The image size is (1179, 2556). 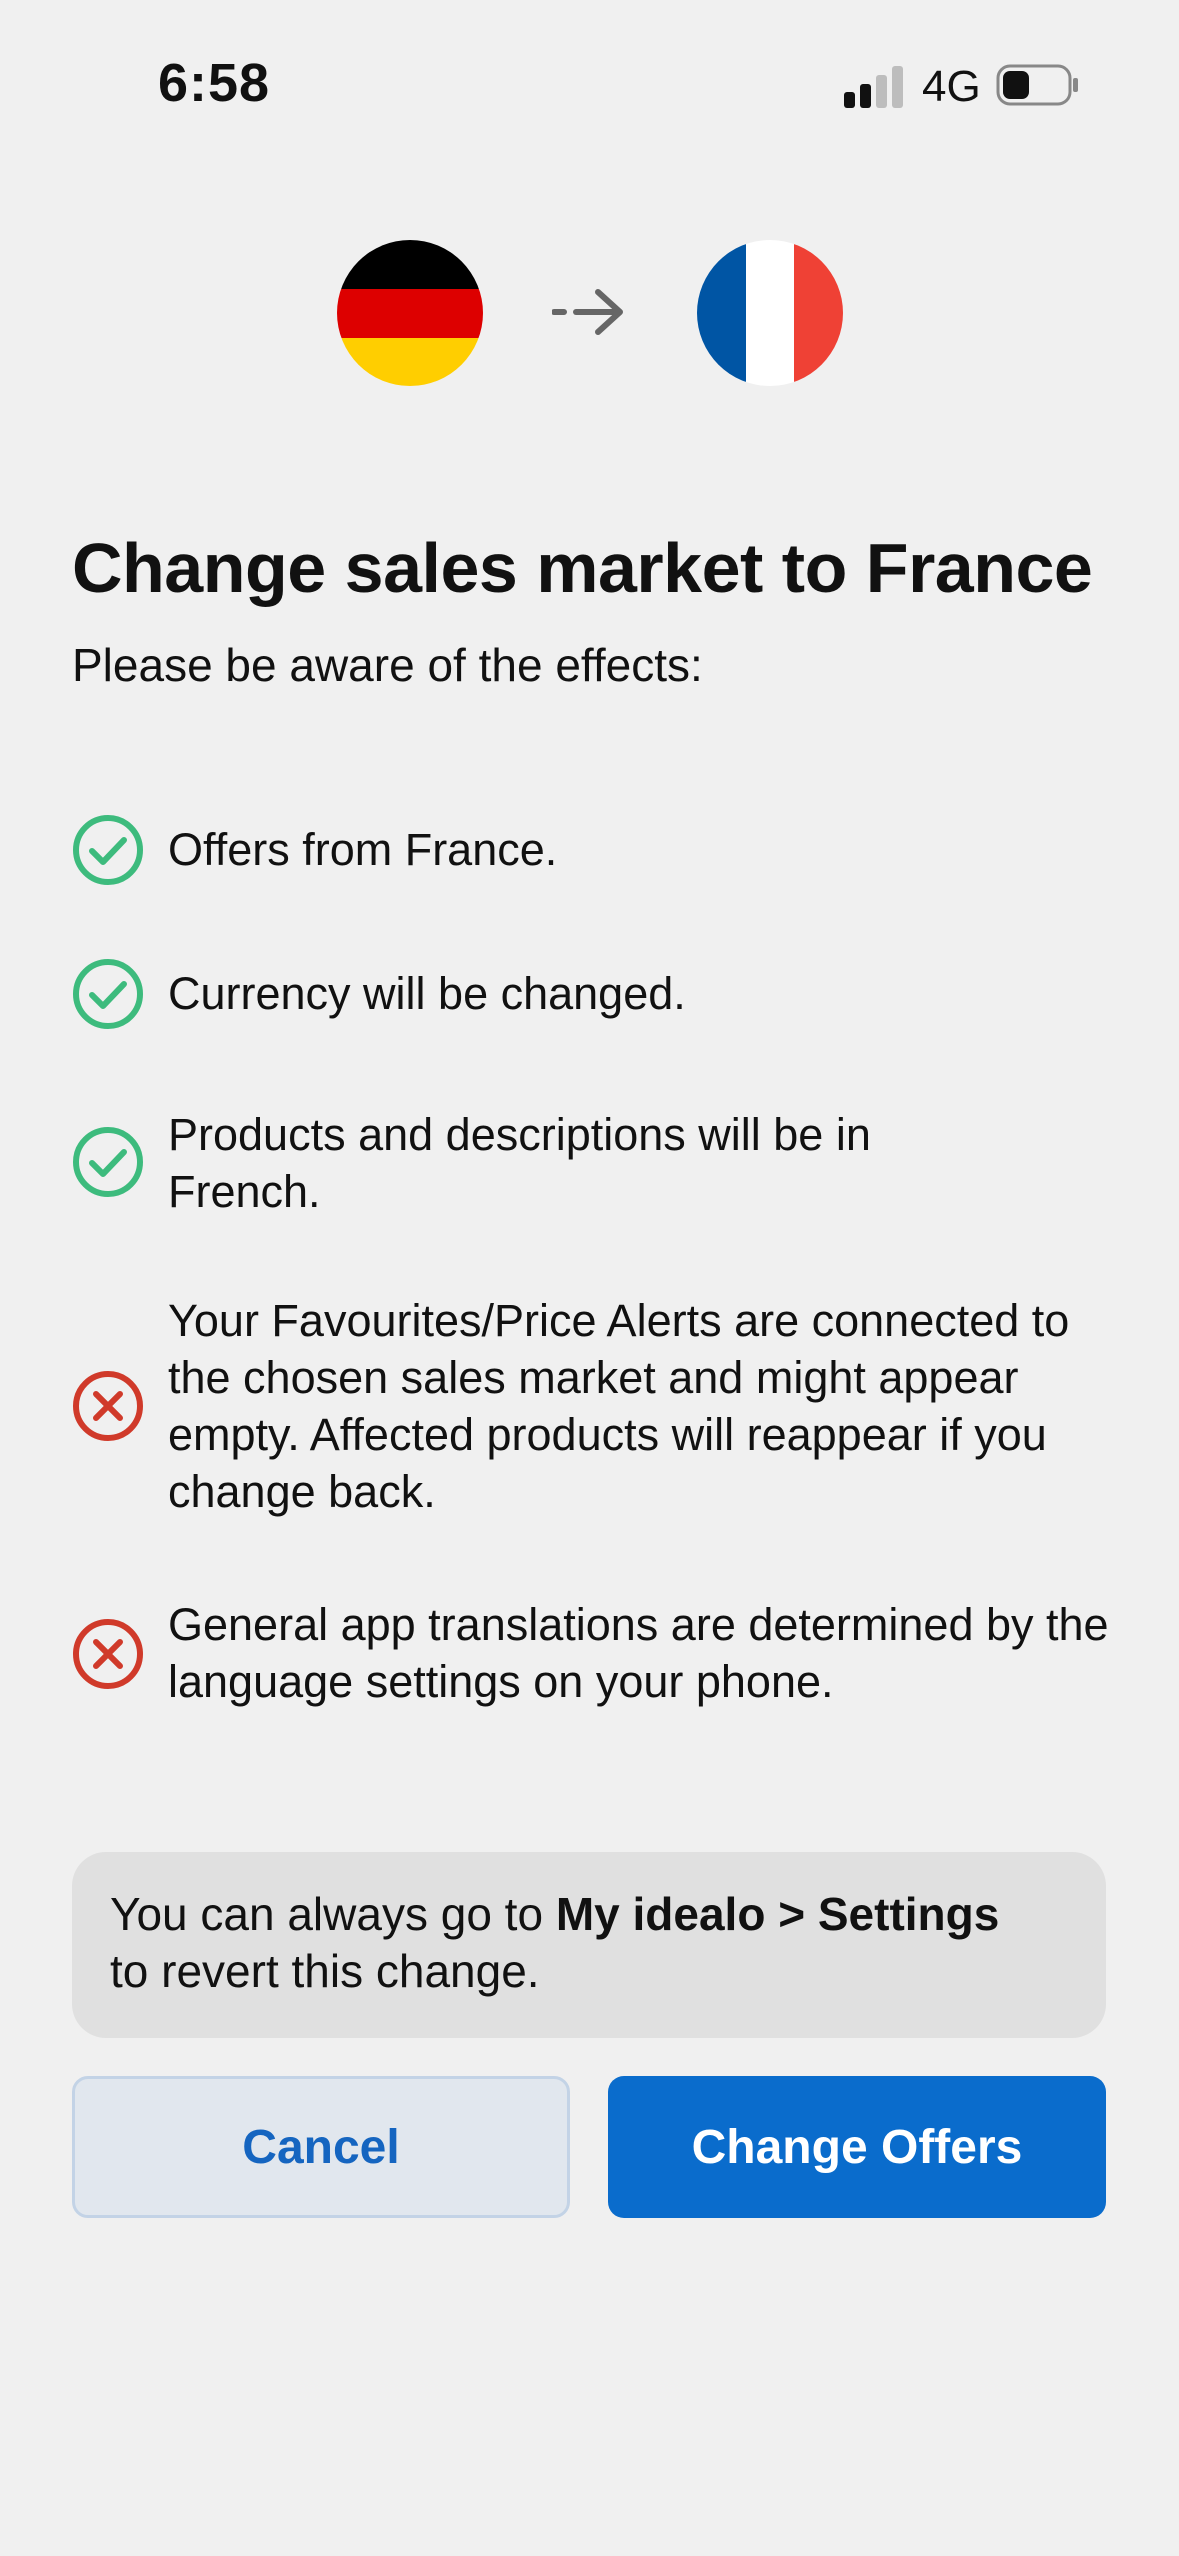 I want to click on cancel-button: Cancel, so click(x=321, y=2147).